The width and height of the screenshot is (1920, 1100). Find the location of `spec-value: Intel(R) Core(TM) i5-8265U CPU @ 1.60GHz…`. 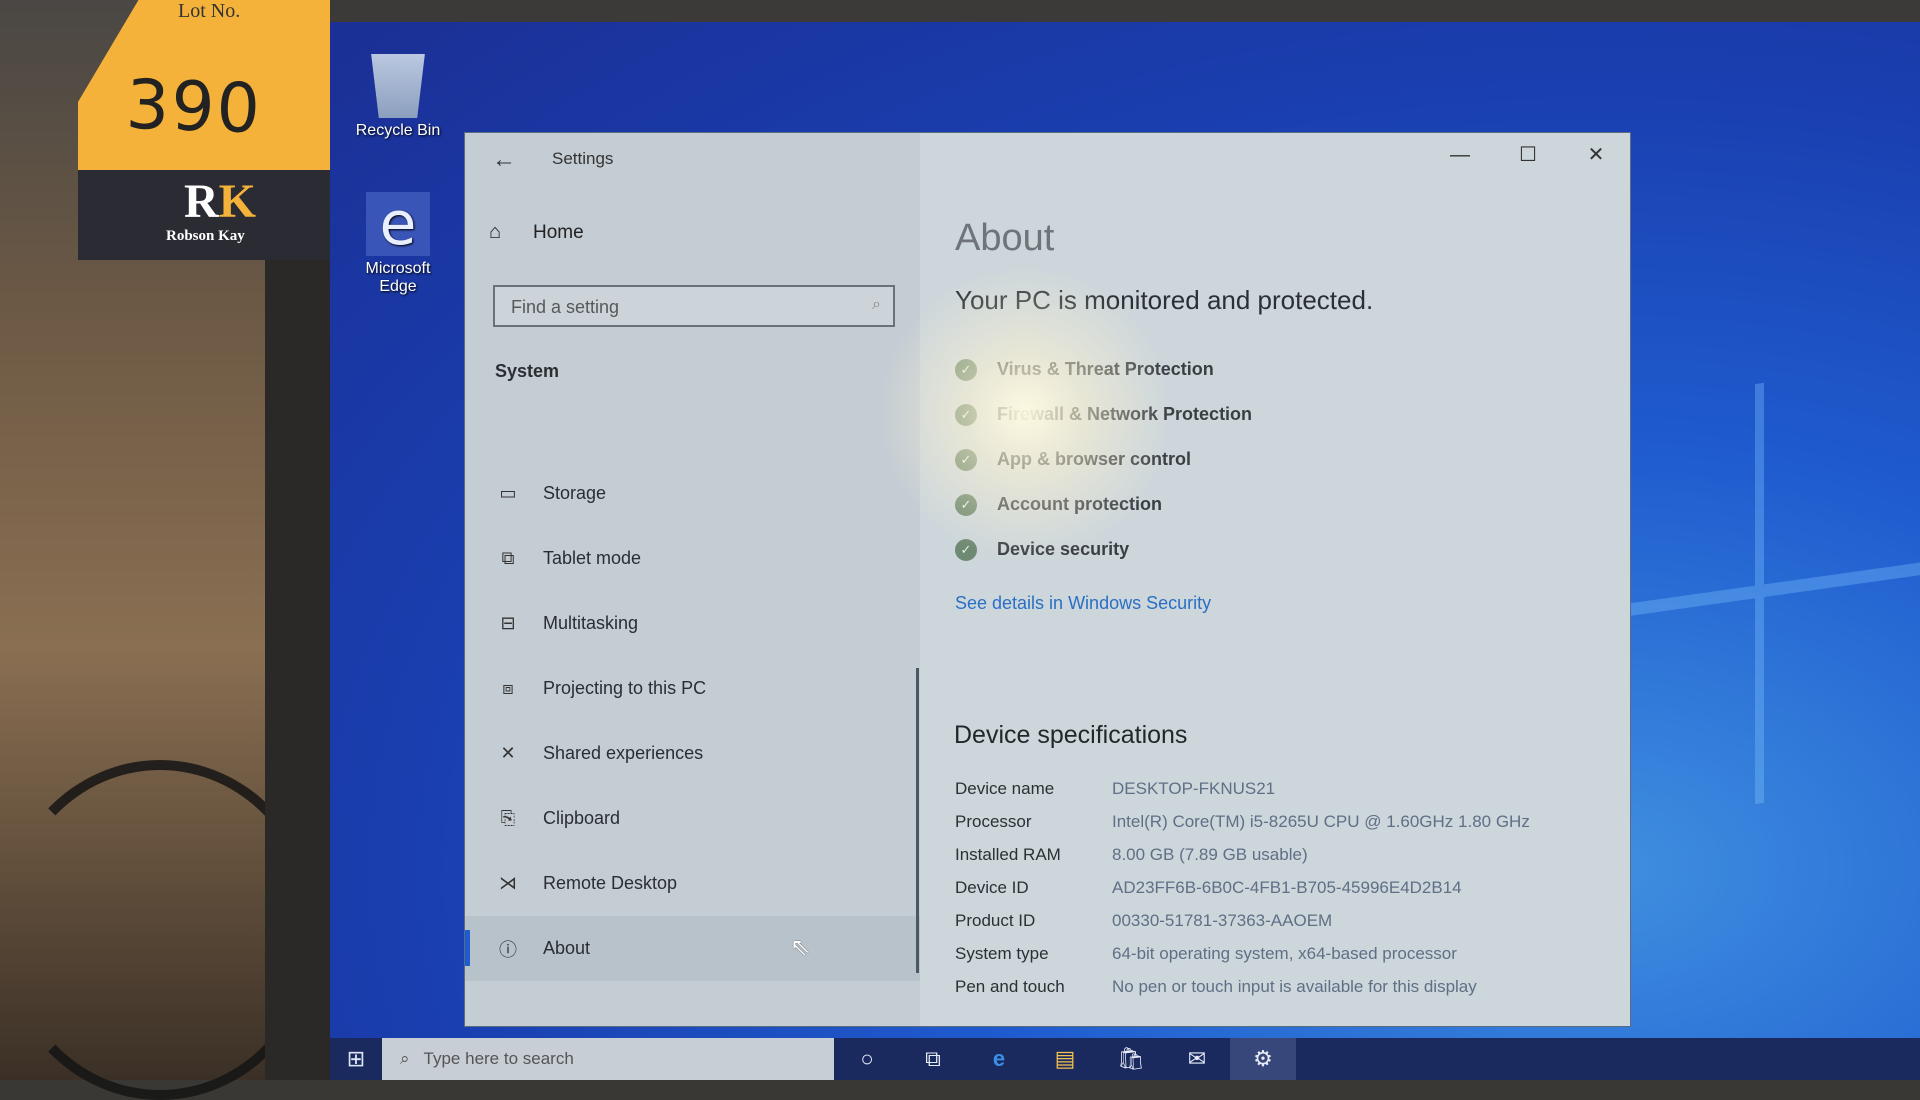

spec-value: Intel(R) Core(TM) i5-8265U CPU @ 1.60GHz… is located at coordinates (1321, 821).